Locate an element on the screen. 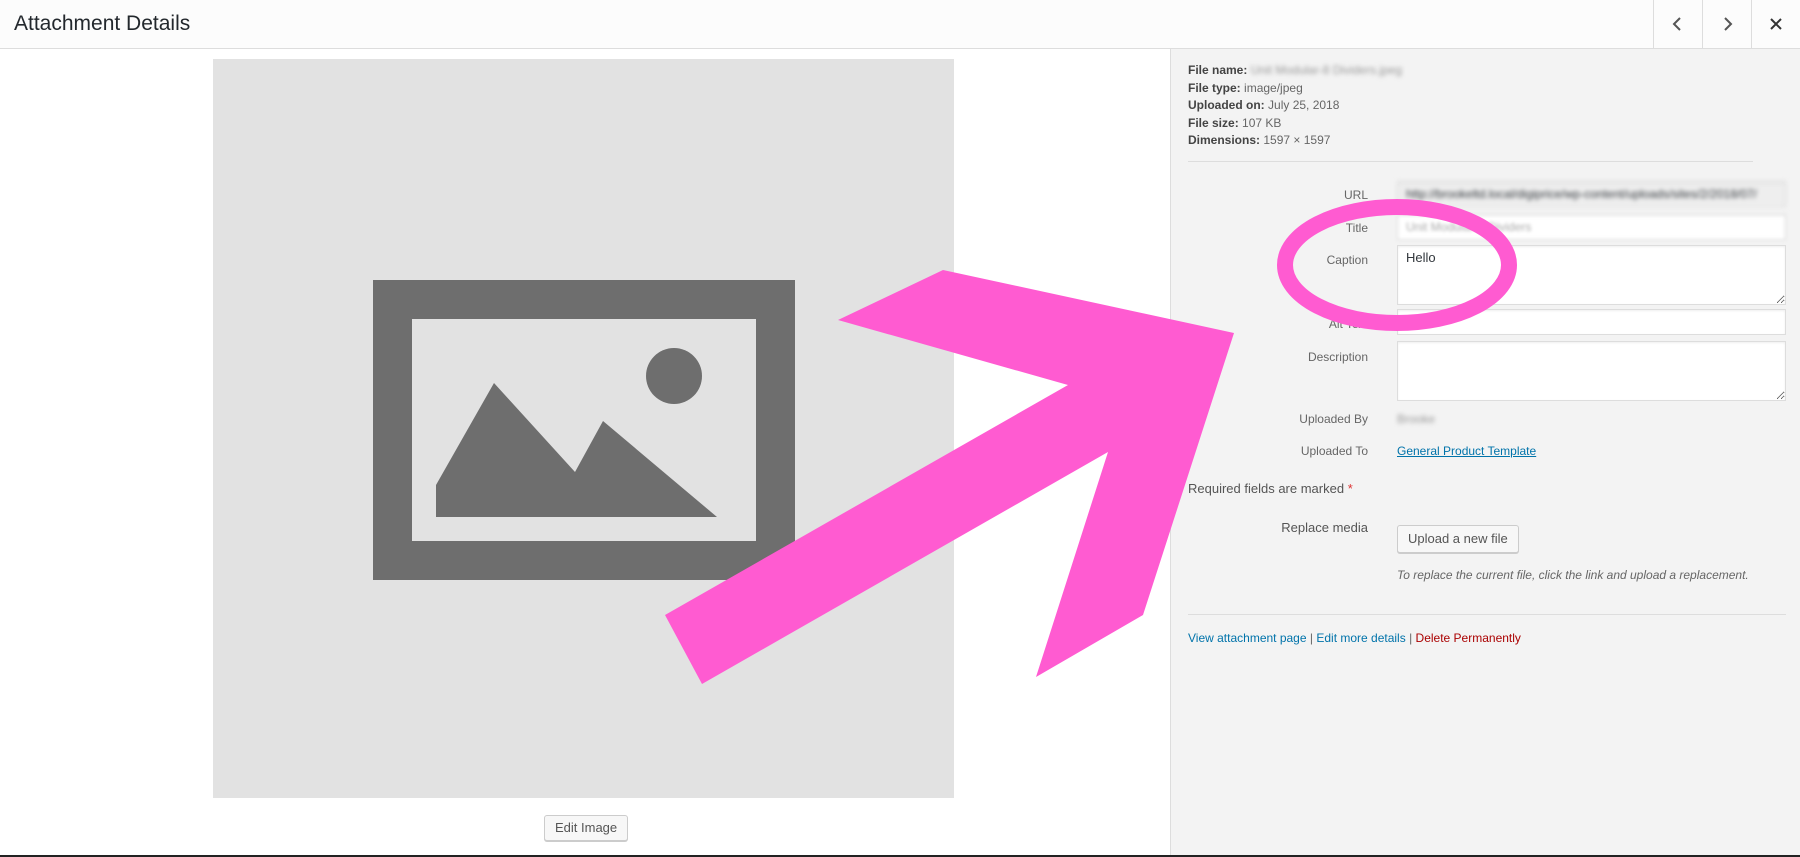 This screenshot has width=1800, height=857. file-size-value: 107 KB is located at coordinates (1262, 122).